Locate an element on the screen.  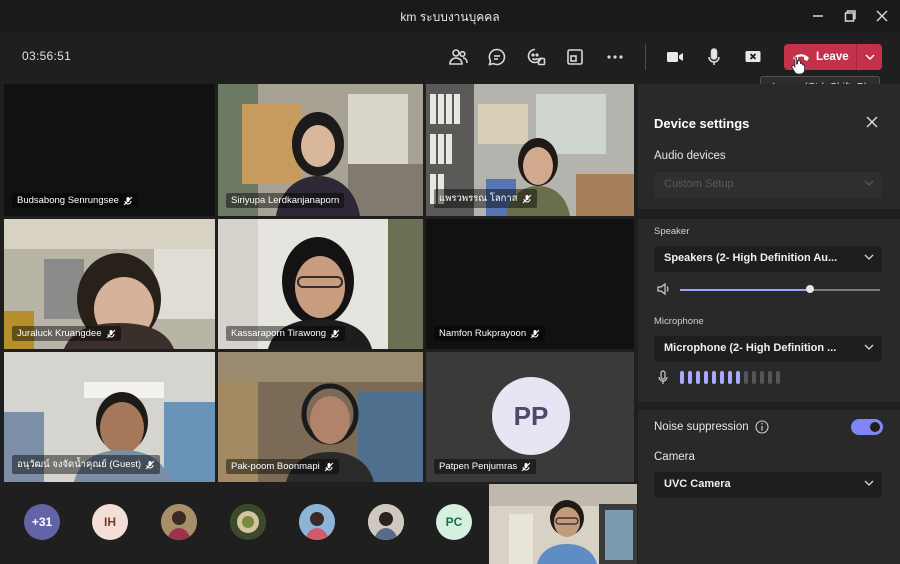
maximize-button is located at coordinates (850, 16).